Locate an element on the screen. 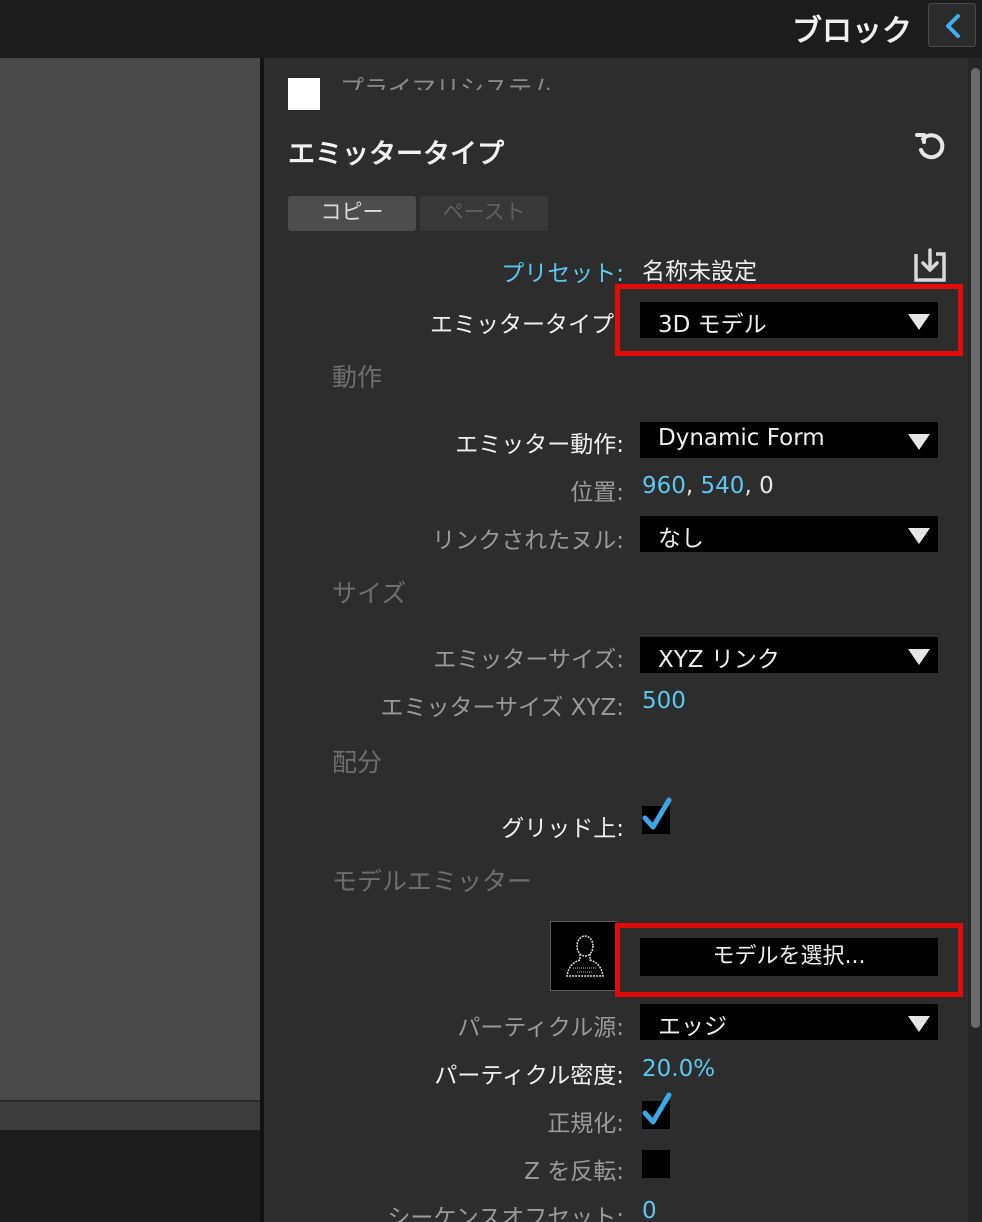  color-swatch is located at coordinates (304, 94).